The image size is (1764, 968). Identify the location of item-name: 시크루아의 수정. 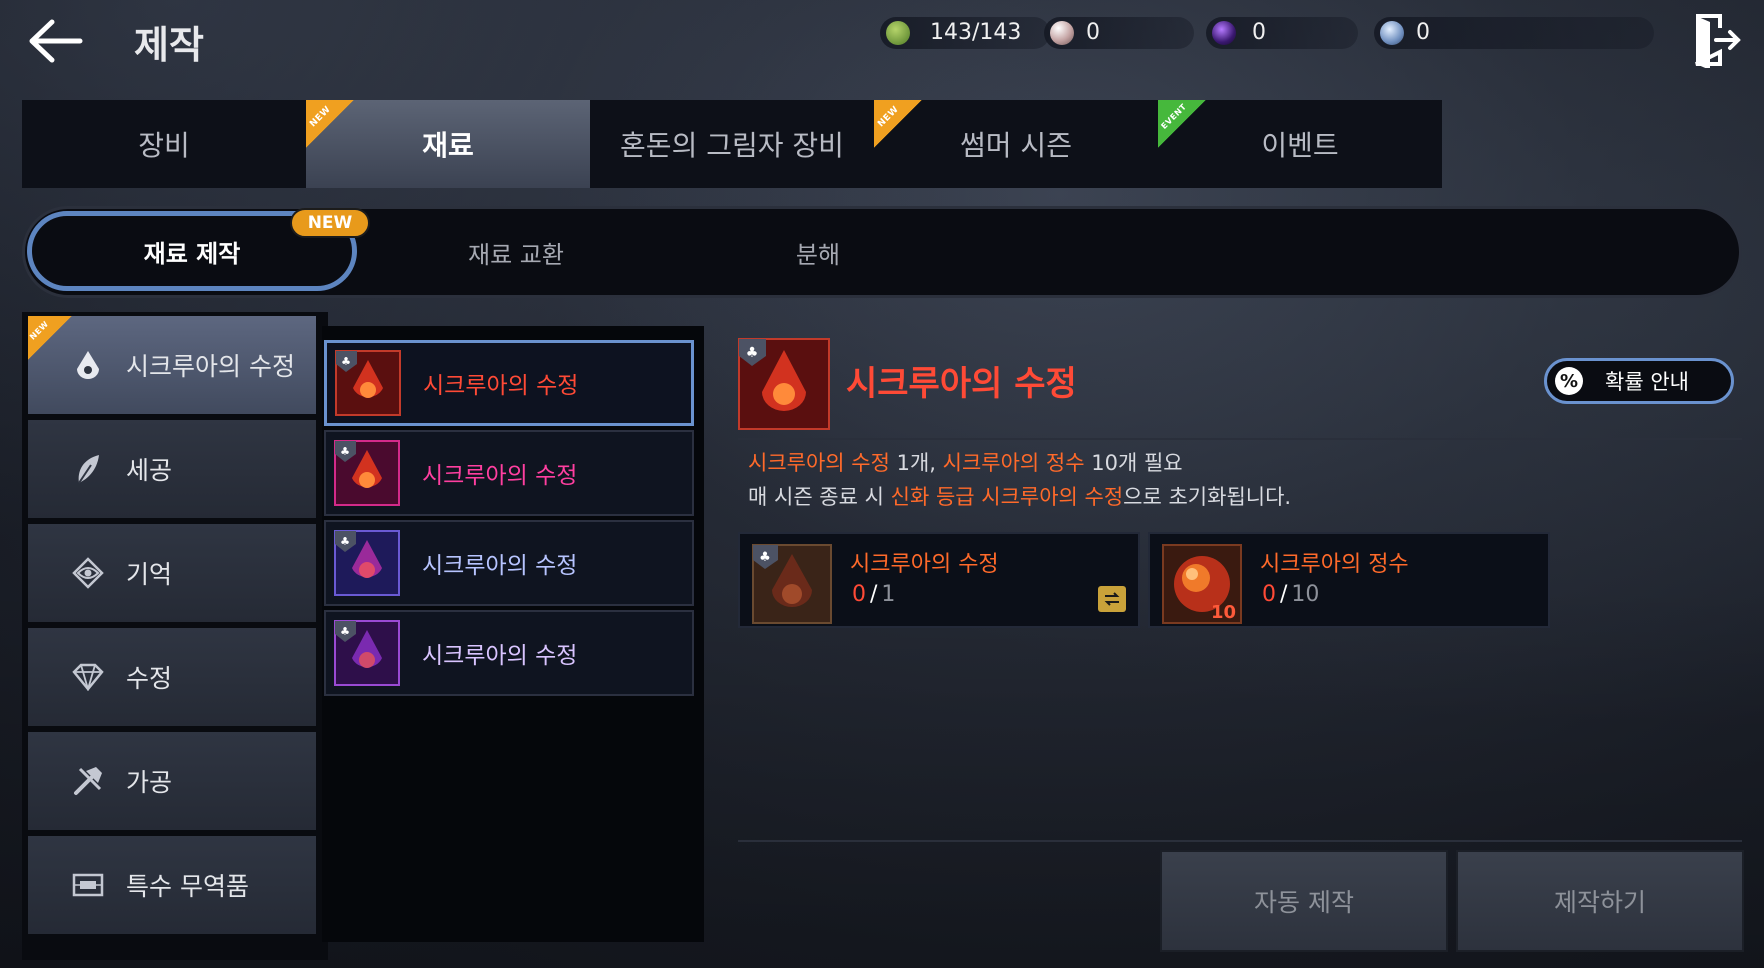
(961, 384).